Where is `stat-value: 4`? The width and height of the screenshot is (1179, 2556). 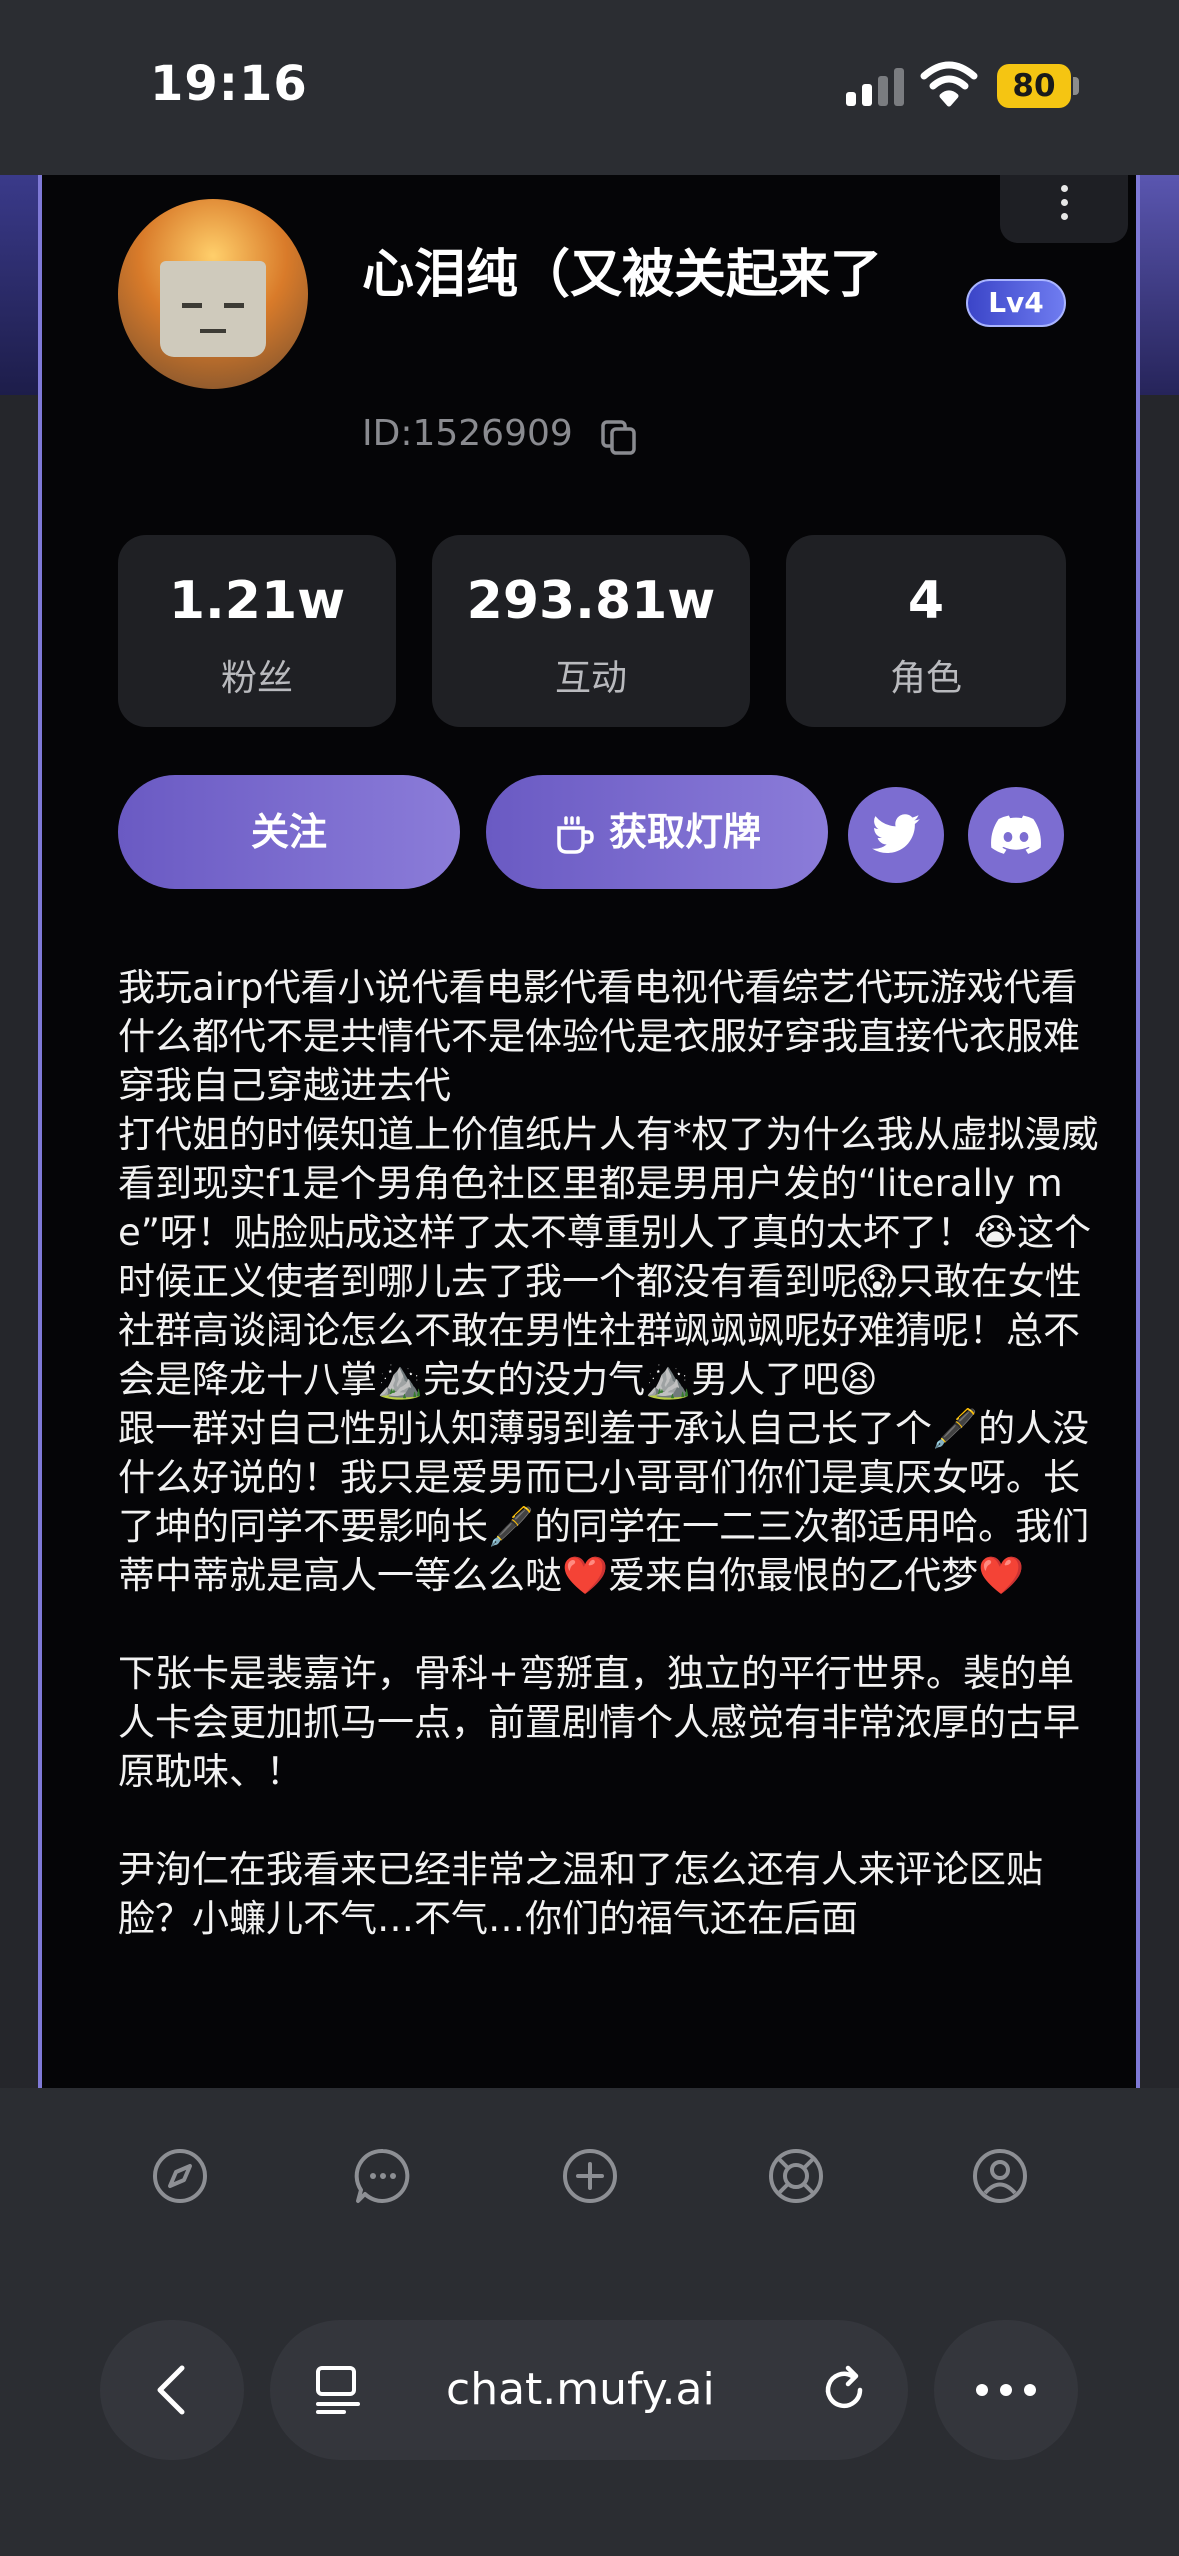
stat-value: 4 is located at coordinates (926, 601).